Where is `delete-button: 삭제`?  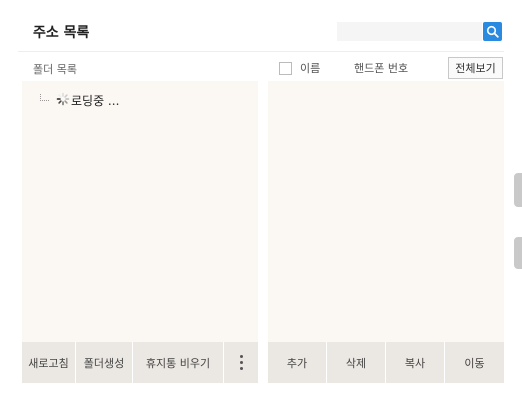
delete-button: 삭제 is located at coordinates (356, 362).